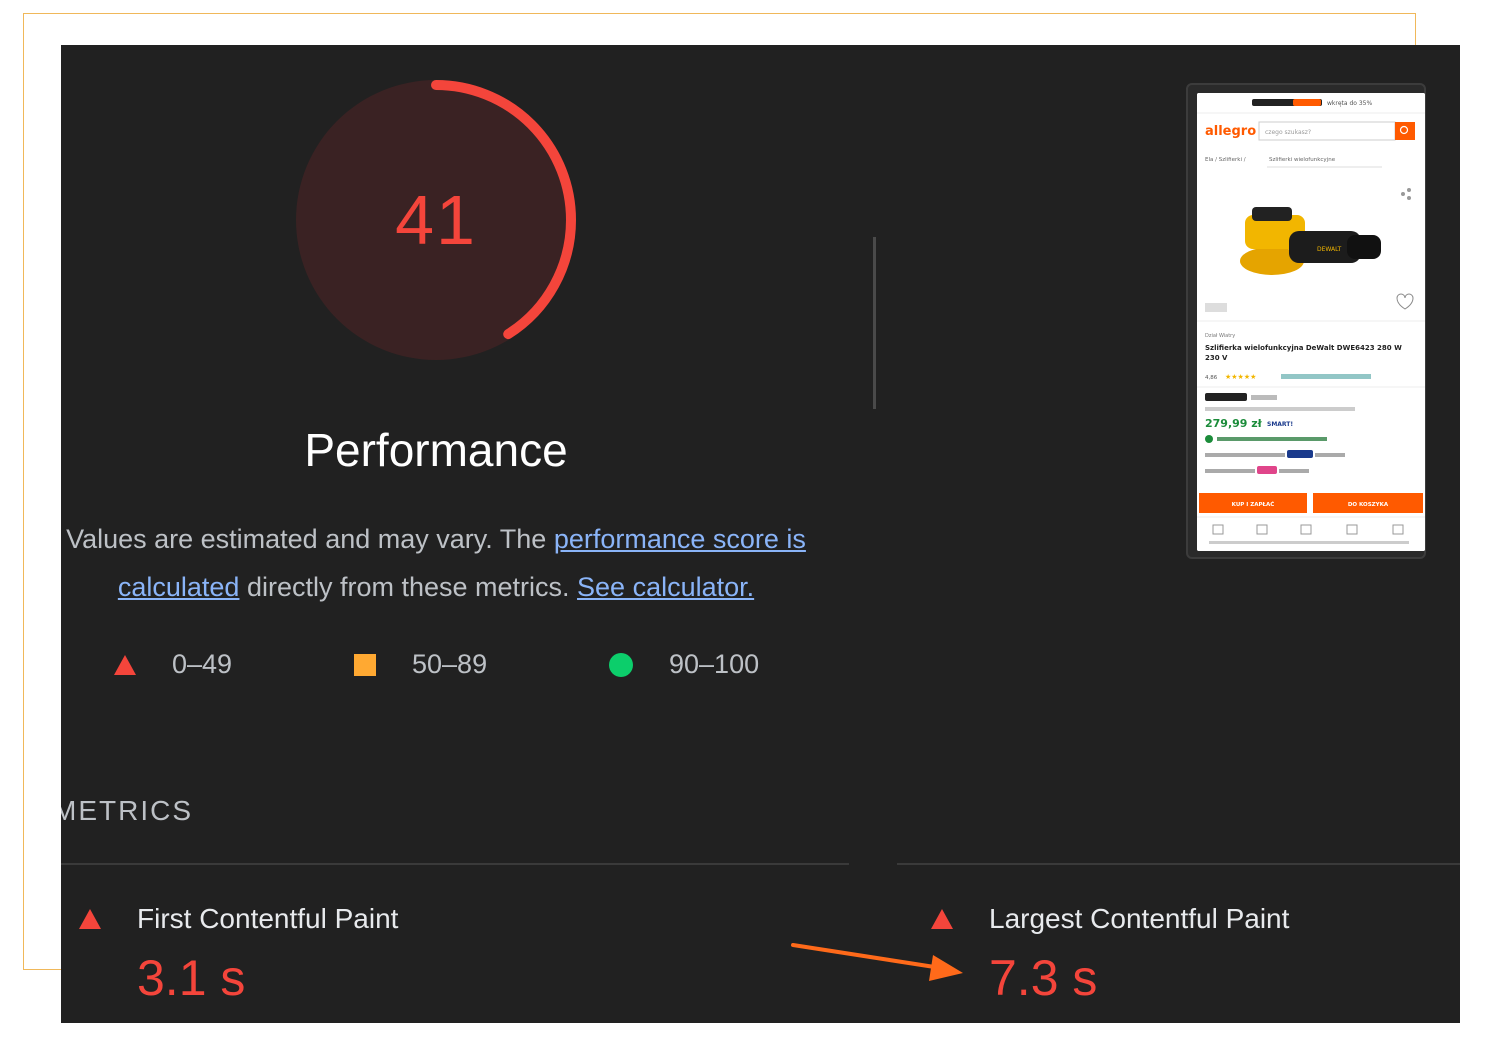 The width and height of the screenshot is (1500, 1047). What do you see at coordinates (1302, 160) in the screenshot?
I see `screenshot-breadcrumb: Szlifierki wielofunkcyjne` at bounding box center [1302, 160].